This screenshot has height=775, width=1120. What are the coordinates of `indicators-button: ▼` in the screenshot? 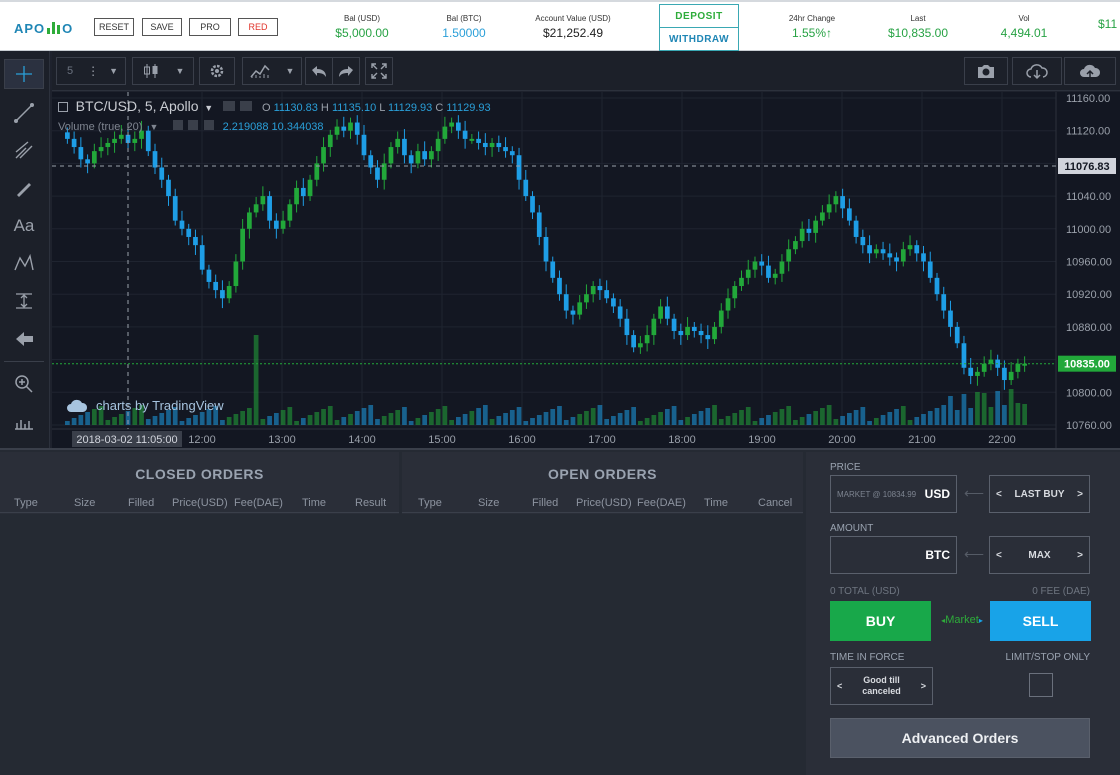 It's located at (272, 71).